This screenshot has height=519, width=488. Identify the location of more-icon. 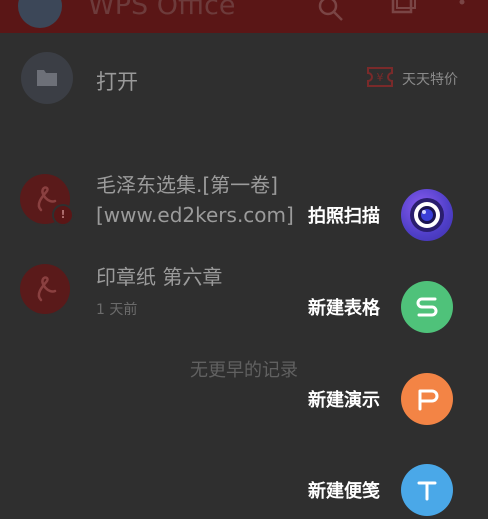
(462, 15).